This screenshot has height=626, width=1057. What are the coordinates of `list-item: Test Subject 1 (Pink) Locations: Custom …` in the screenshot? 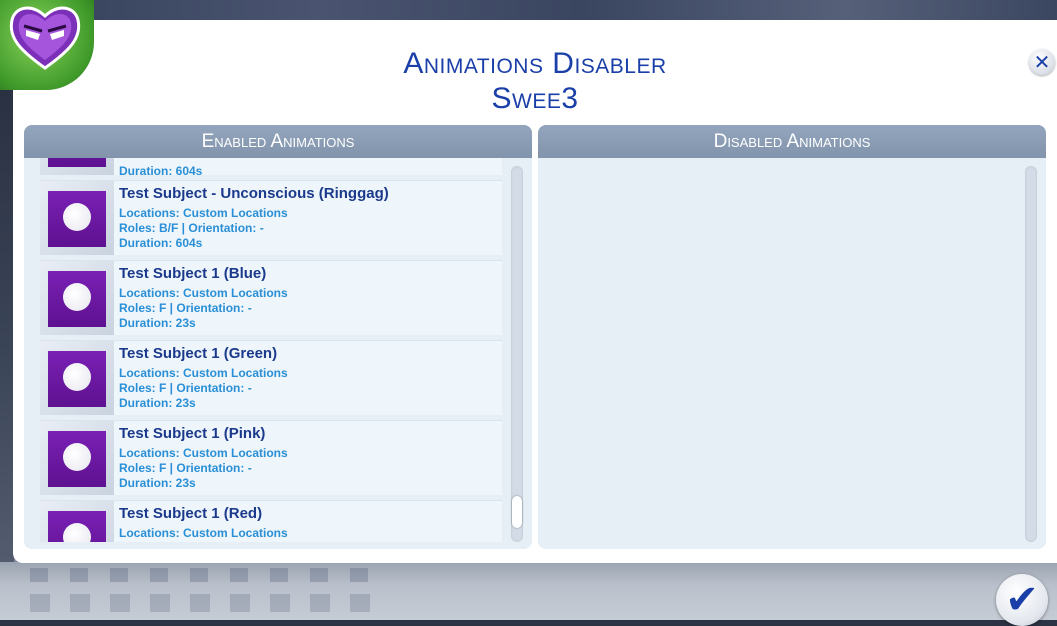 It's located at (271, 457).